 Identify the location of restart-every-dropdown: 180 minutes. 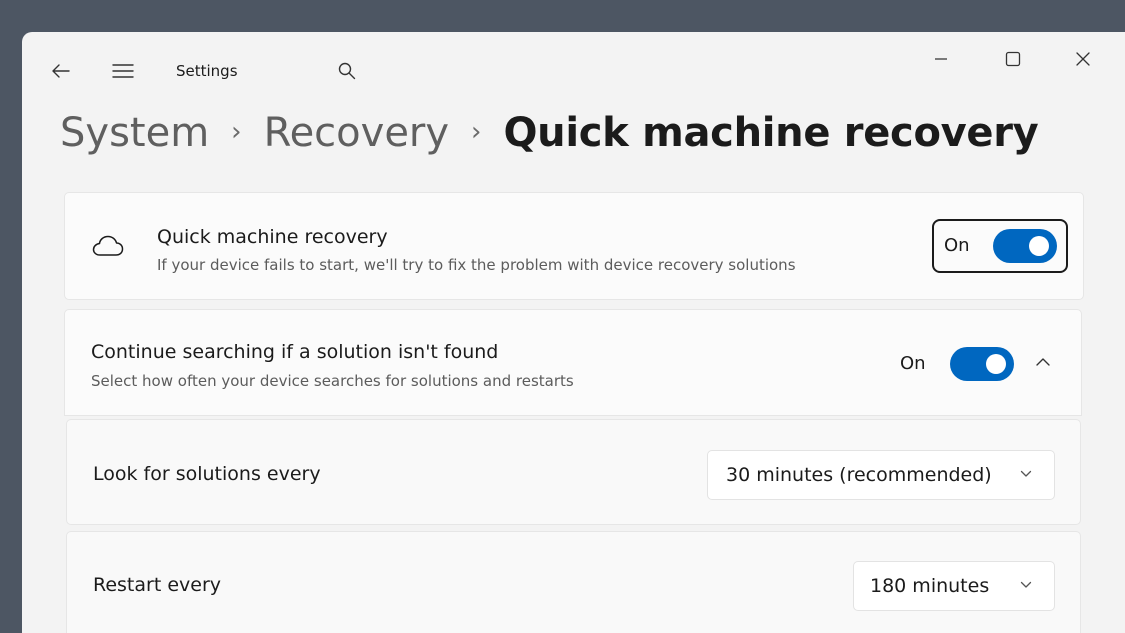
(954, 586).